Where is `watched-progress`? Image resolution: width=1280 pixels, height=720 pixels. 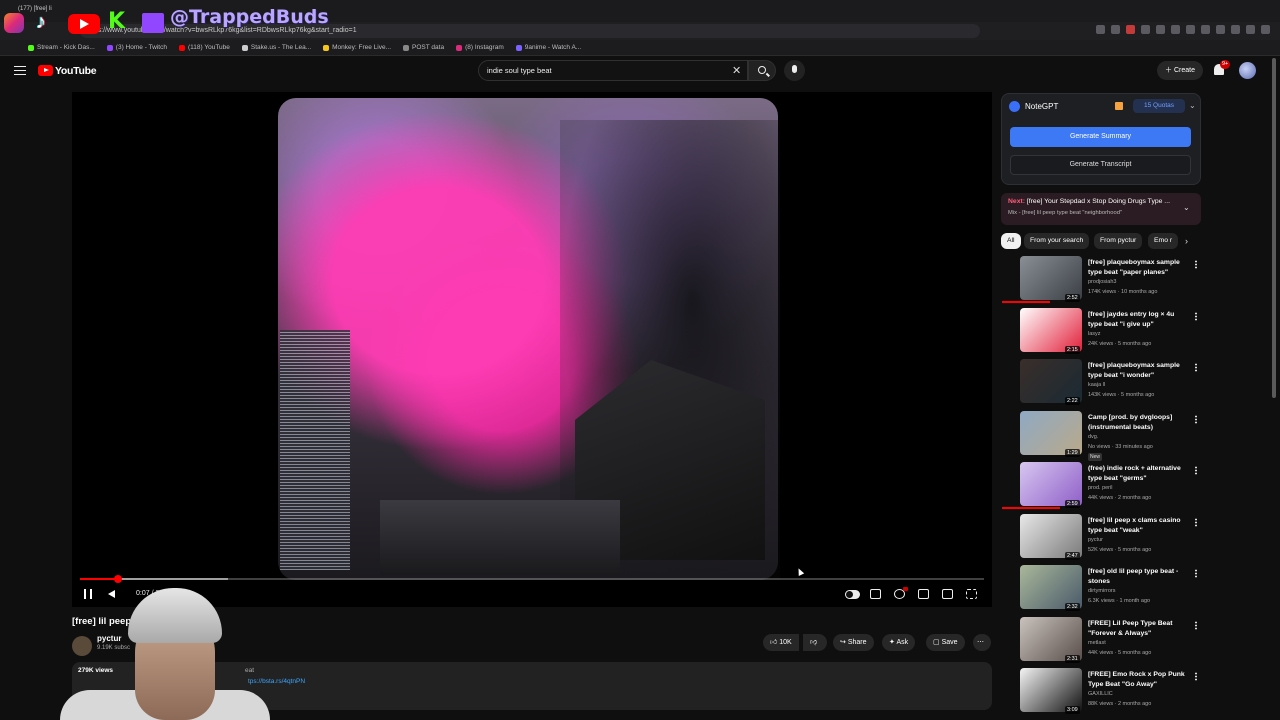
watched-progress is located at coordinates (1026, 302).